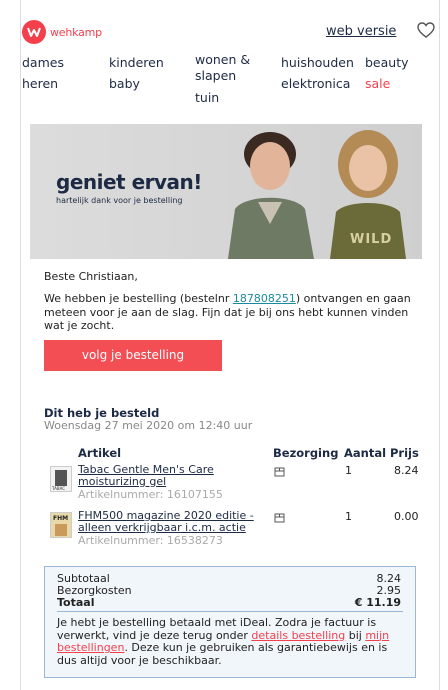 The width and height of the screenshot is (448, 690). I want to click on hero-subtitle: hartelijk dank voor je bestelling, so click(119, 200).